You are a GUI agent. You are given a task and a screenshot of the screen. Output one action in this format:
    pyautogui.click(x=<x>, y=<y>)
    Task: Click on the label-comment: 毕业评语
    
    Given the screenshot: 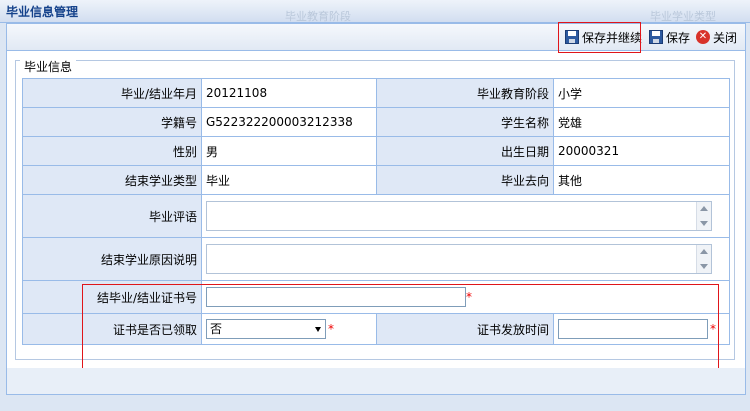 What is the action you would take?
    pyautogui.click(x=112, y=216)
    